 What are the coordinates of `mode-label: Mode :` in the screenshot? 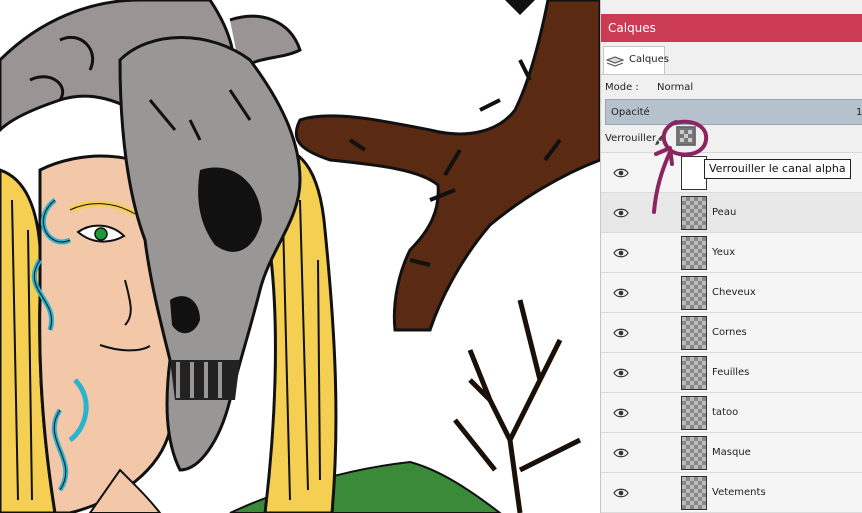 It's located at (622, 87).